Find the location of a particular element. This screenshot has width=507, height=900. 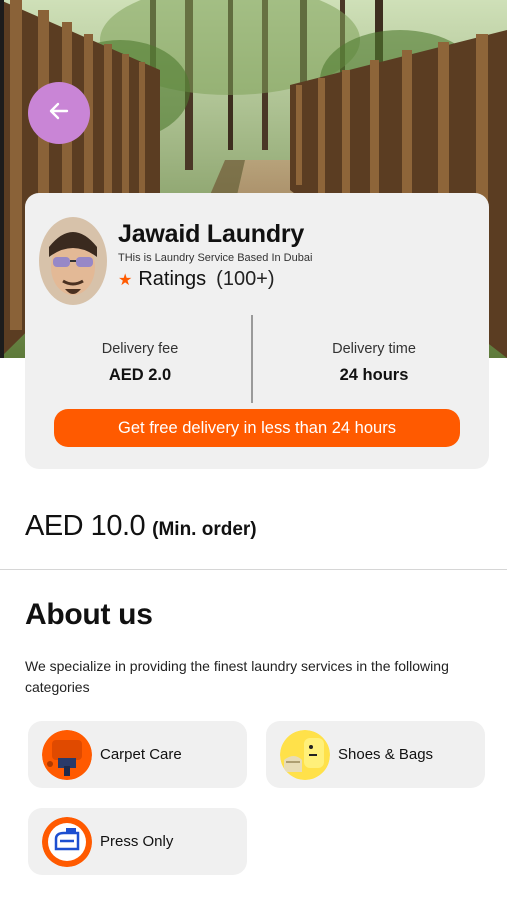

delivery-fee: Delivery fee AED 2.0 is located at coordinates (140, 363).